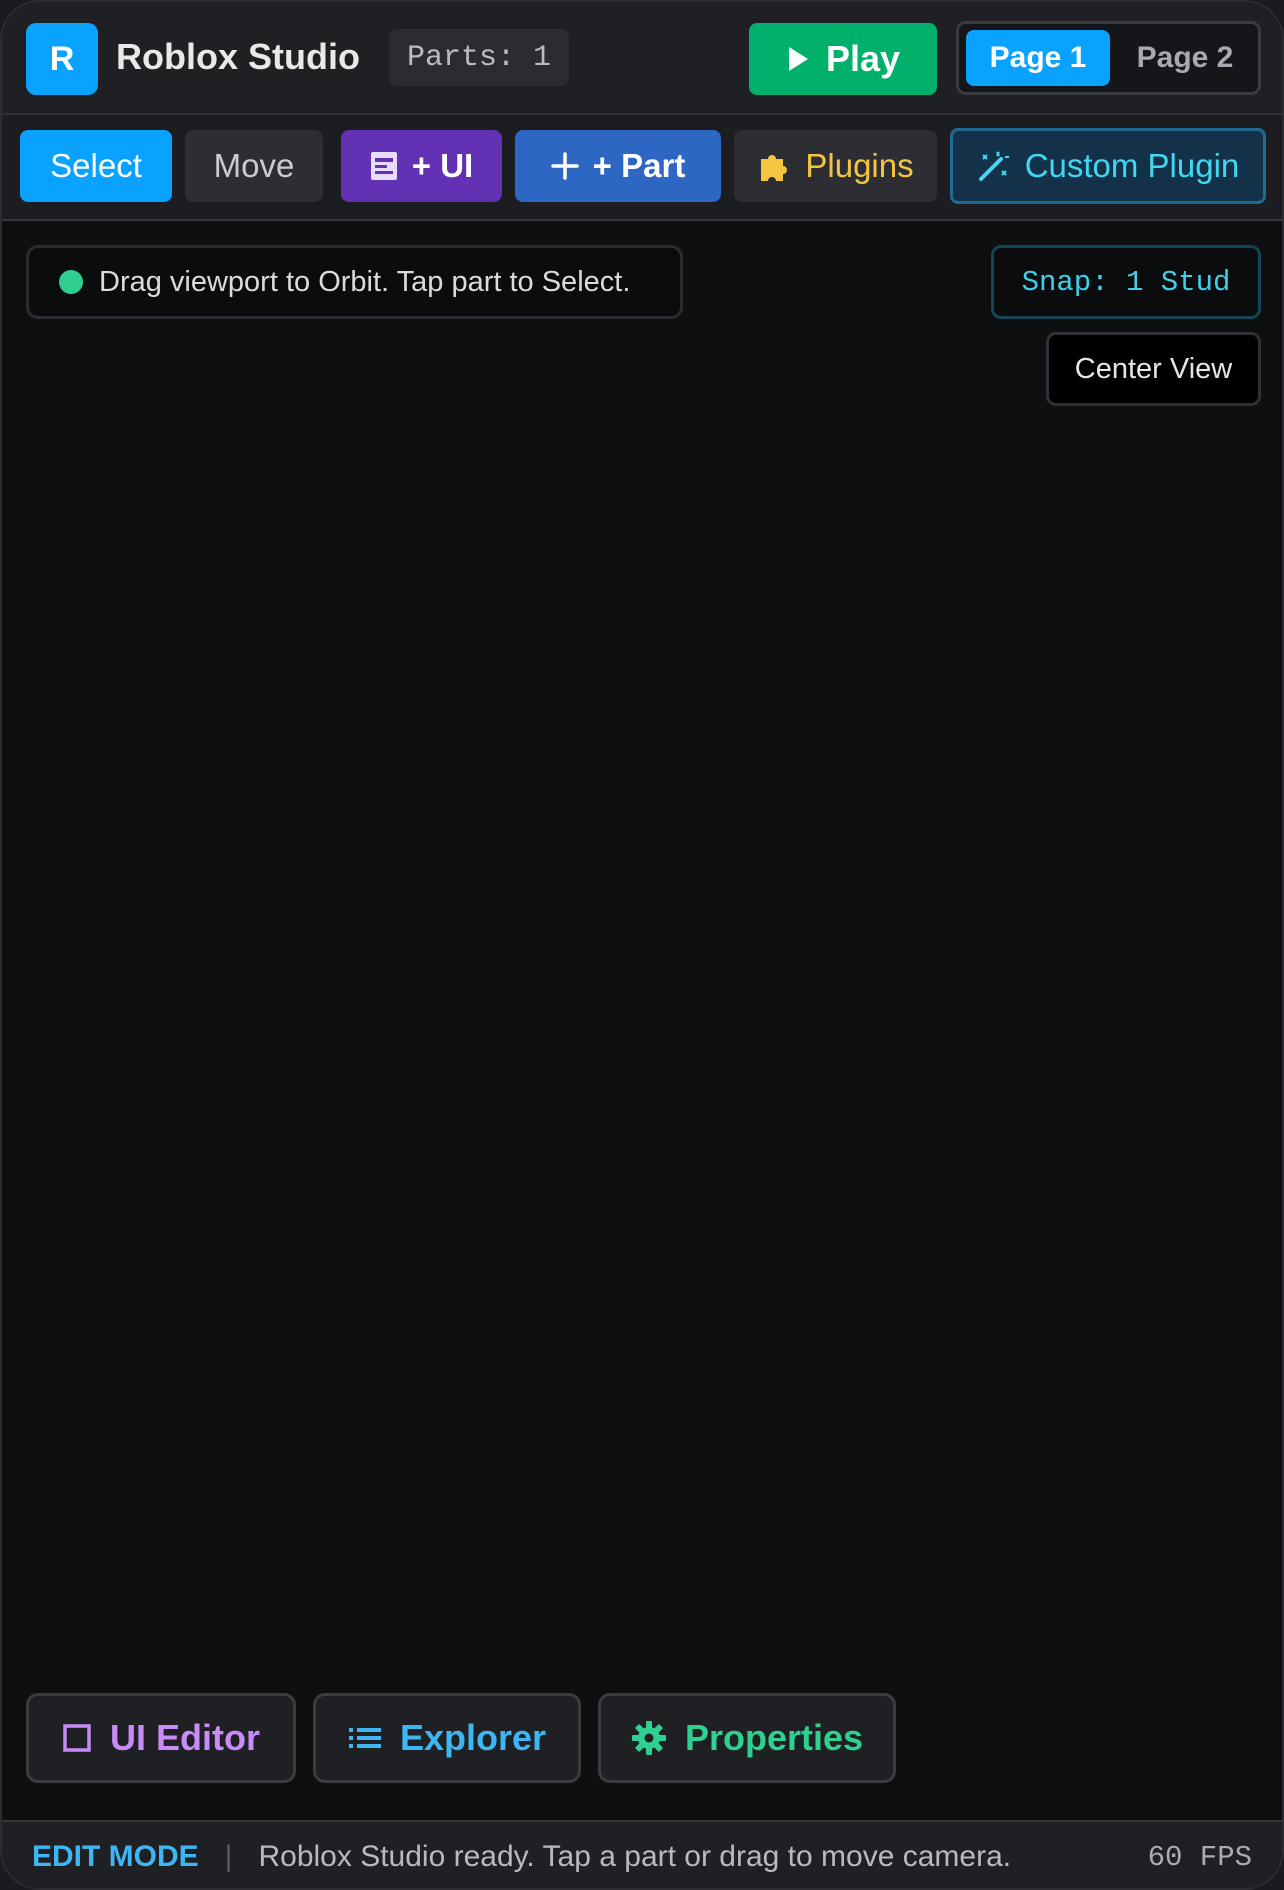 This screenshot has height=1890, width=1284. What do you see at coordinates (648, 1738) in the screenshot?
I see `gear-icon` at bounding box center [648, 1738].